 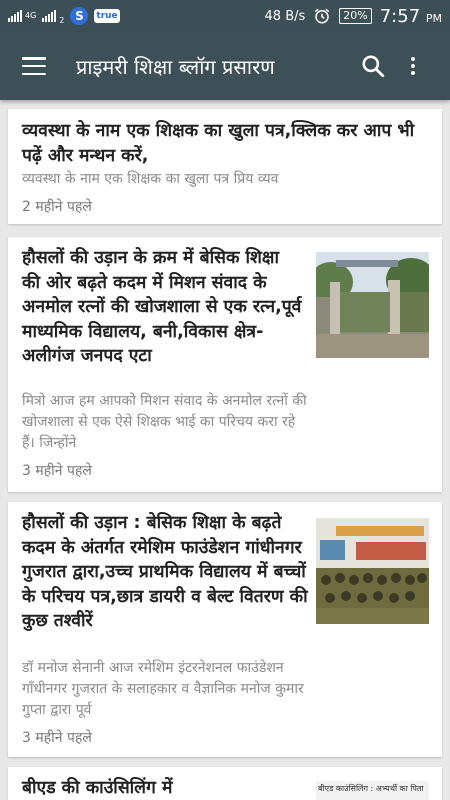 What do you see at coordinates (285, 16) in the screenshot?
I see `net-speed: 48 B/s` at bounding box center [285, 16].